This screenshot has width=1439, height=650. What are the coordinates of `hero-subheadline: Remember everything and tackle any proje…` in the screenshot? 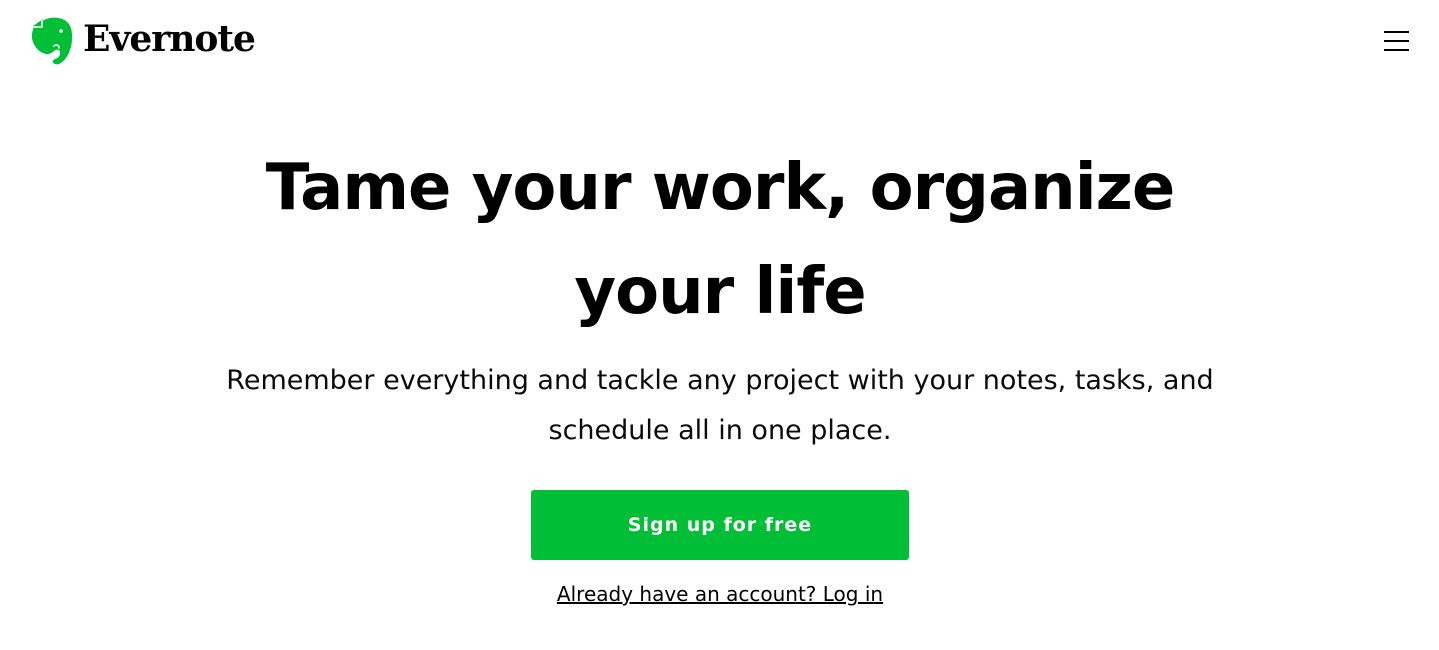 It's located at (720, 405).